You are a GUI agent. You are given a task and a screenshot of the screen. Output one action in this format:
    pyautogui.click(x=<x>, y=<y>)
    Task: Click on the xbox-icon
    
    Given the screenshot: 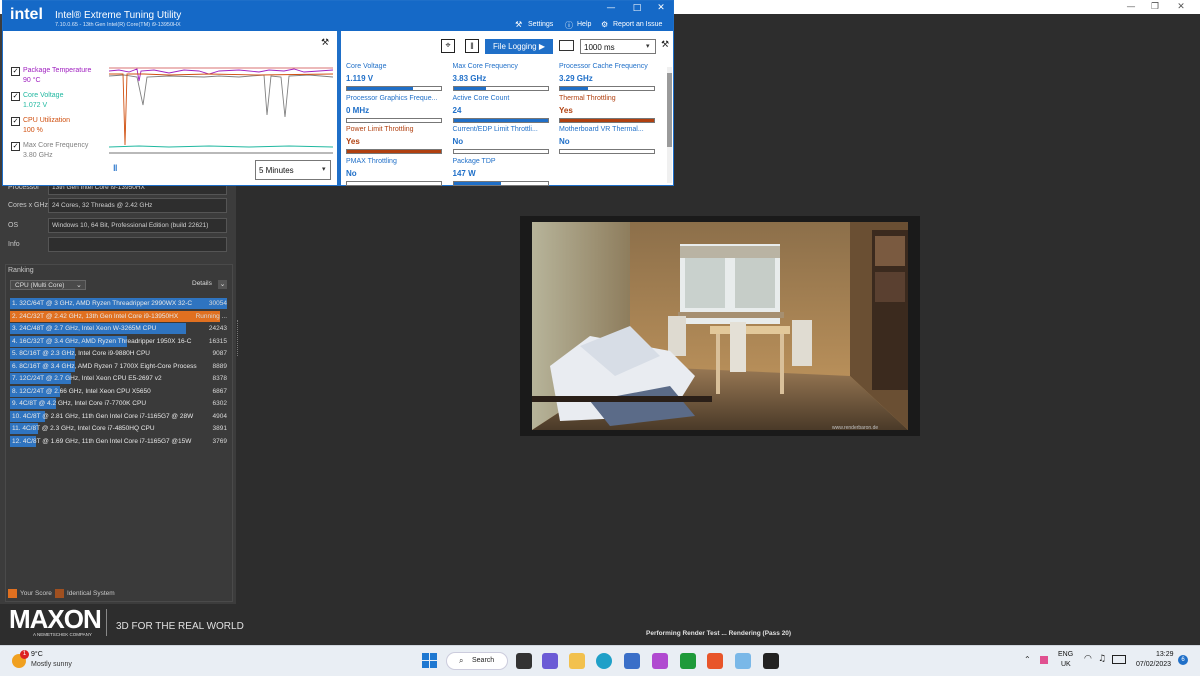 What is the action you would take?
    pyautogui.click(x=688, y=661)
    